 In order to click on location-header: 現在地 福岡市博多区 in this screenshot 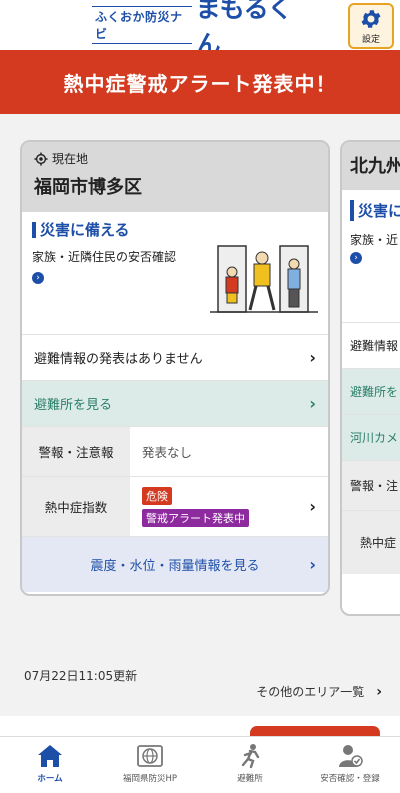, I will do `click(175, 177)`.